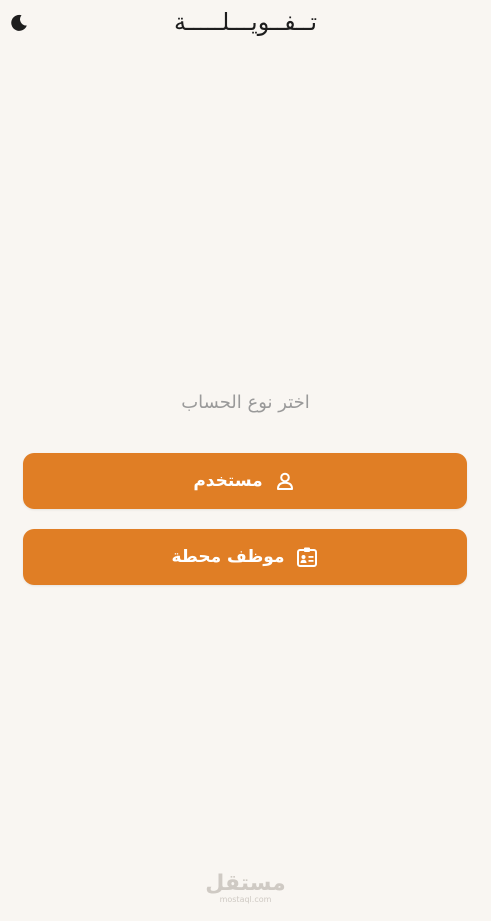  I want to click on app-header: تــفــويـــلـــــة, so click(245, 23).